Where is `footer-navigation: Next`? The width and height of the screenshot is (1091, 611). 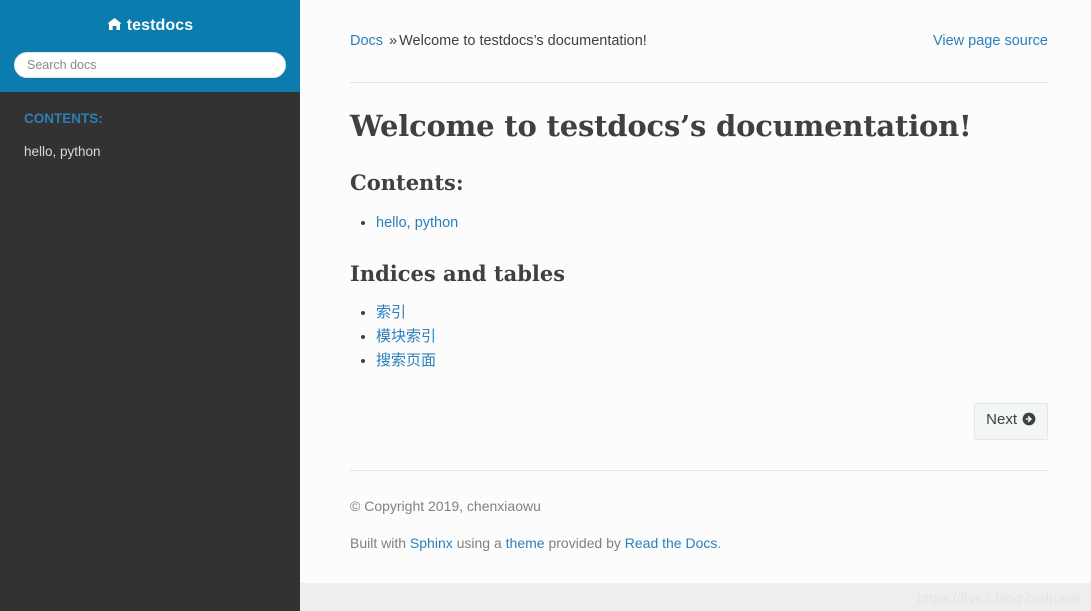
footer-navigation: Next is located at coordinates (699, 423).